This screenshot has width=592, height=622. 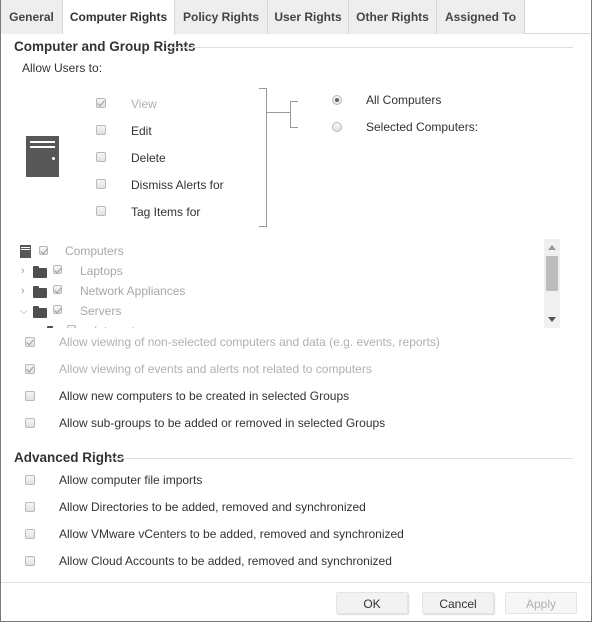 What do you see at coordinates (552, 319) in the screenshot?
I see `scroll-down-arrow-icon` at bounding box center [552, 319].